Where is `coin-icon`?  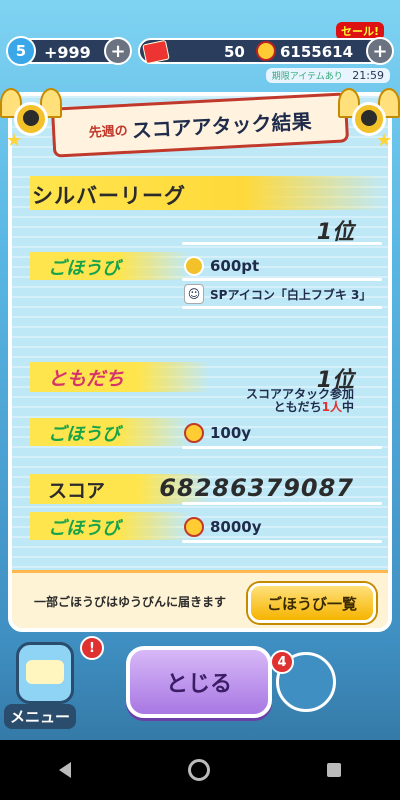 coin-icon is located at coordinates (266, 51).